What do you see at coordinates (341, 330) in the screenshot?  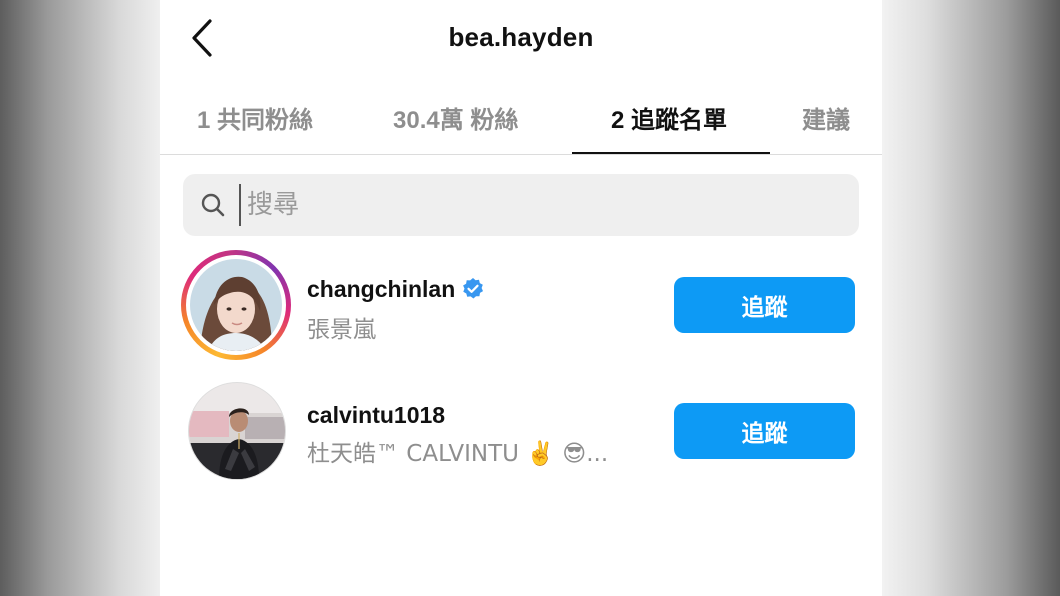 I see `full-name: 張景嵐` at bounding box center [341, 330].